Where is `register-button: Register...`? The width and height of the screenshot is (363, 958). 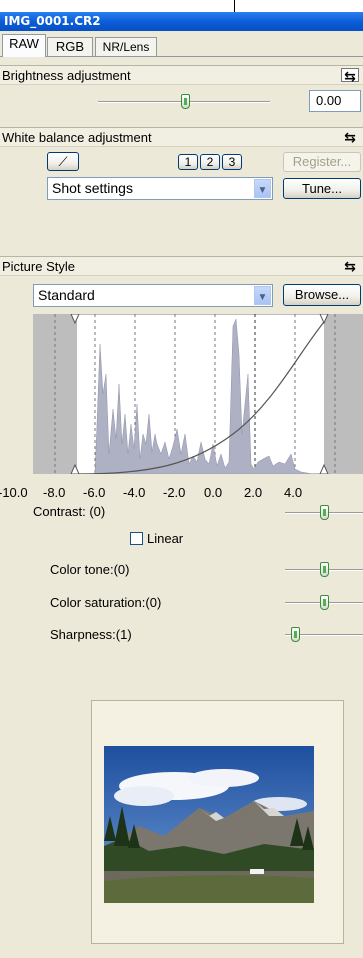
register-button: Register... is located at coordinates (322, 162).